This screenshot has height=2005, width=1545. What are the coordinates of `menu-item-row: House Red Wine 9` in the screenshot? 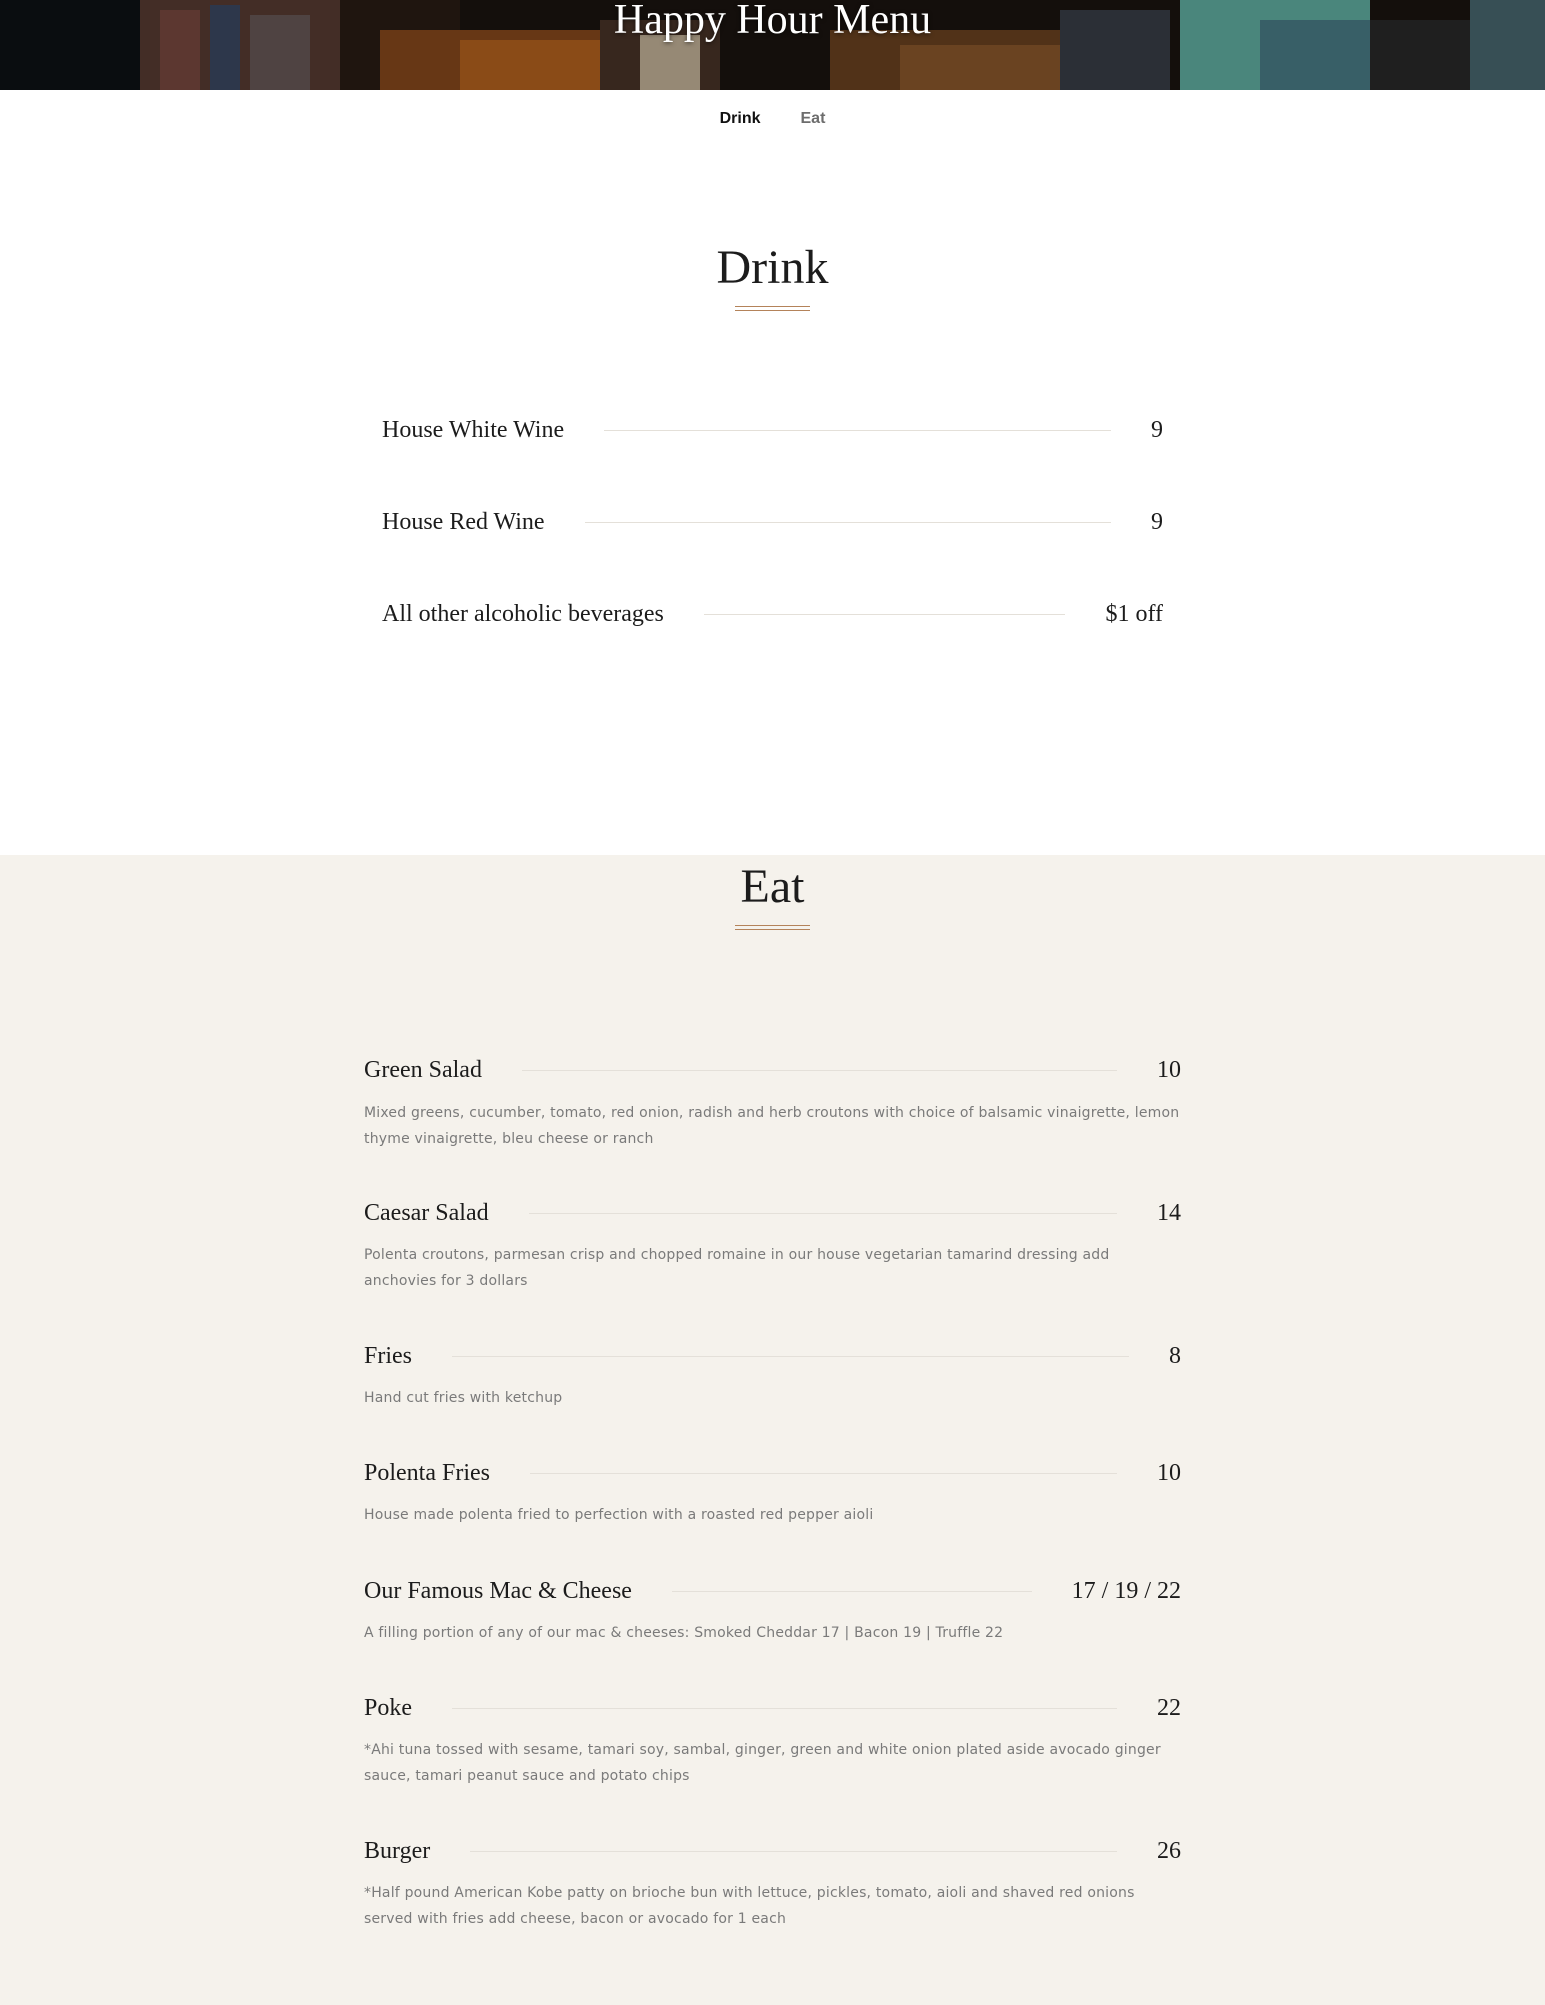 It's located at (772, 522).